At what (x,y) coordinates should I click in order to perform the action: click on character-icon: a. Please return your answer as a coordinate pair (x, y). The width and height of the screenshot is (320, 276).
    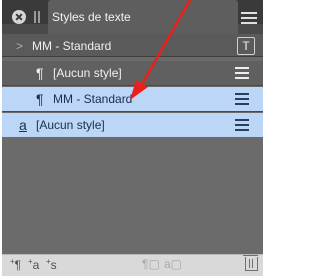
    Looking at the image, I should click on (23, 125).